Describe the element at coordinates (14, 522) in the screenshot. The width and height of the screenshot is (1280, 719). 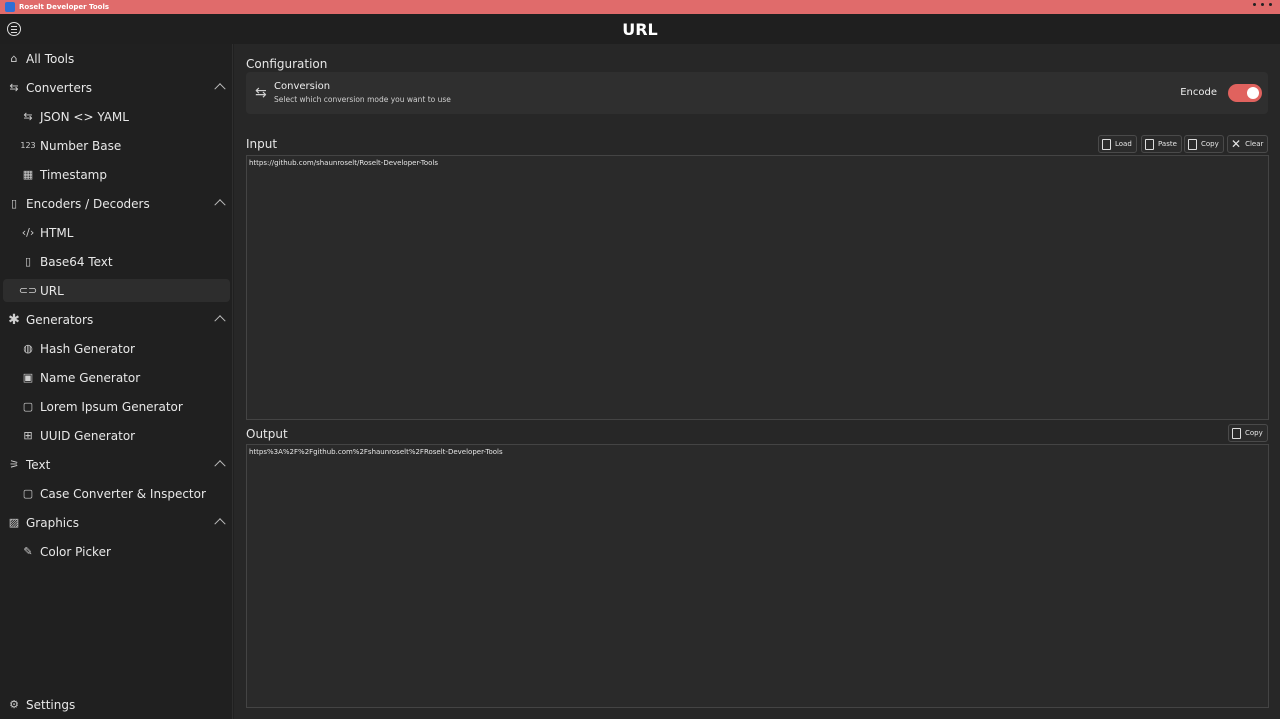
I see `image-icon: ▨` at that location.